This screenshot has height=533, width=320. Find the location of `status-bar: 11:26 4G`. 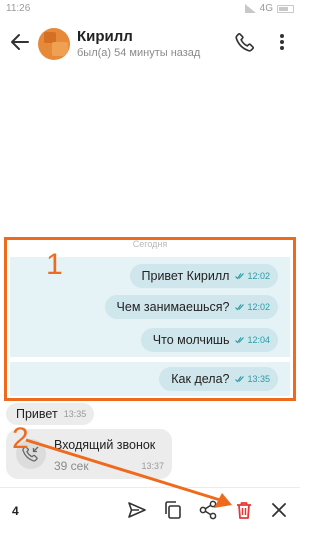

status-bar: 11:26 4G is located at coordinates (150, 9).